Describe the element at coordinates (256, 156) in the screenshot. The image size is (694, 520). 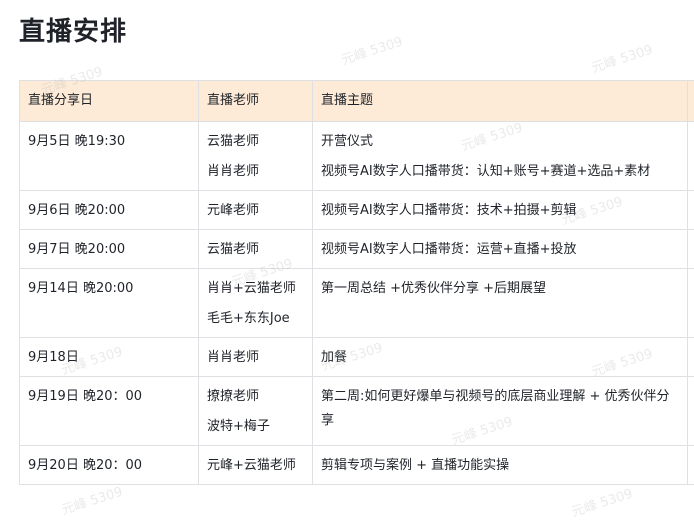
I see `cell-teacher: 云猫老师 肖肖老师` at that location.